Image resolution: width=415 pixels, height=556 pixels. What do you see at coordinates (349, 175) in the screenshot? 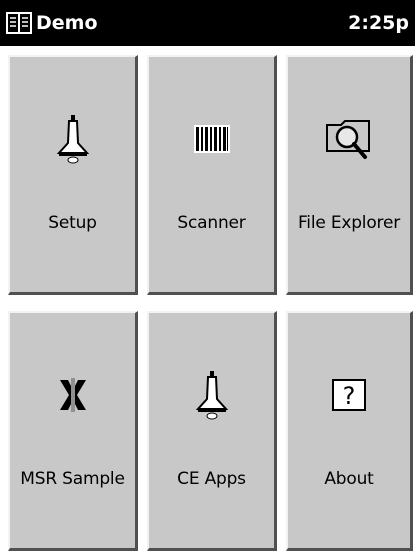
I see `file-explorer-button: File Explorer` at bounding box center [349, 175].